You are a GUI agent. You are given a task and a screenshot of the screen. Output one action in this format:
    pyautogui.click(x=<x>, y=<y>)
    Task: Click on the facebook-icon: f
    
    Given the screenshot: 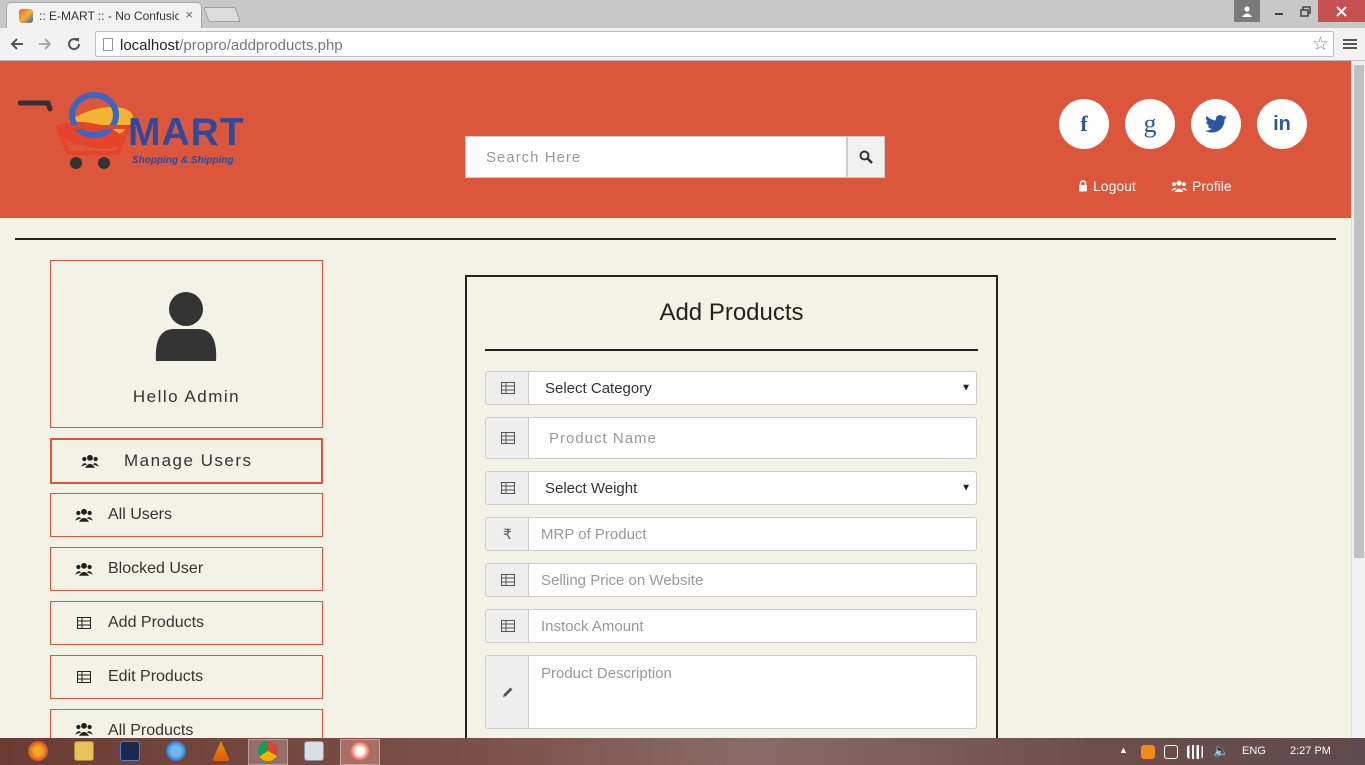 What is the action you would take?
    pyautogui.click(x=1084, y=124)
    